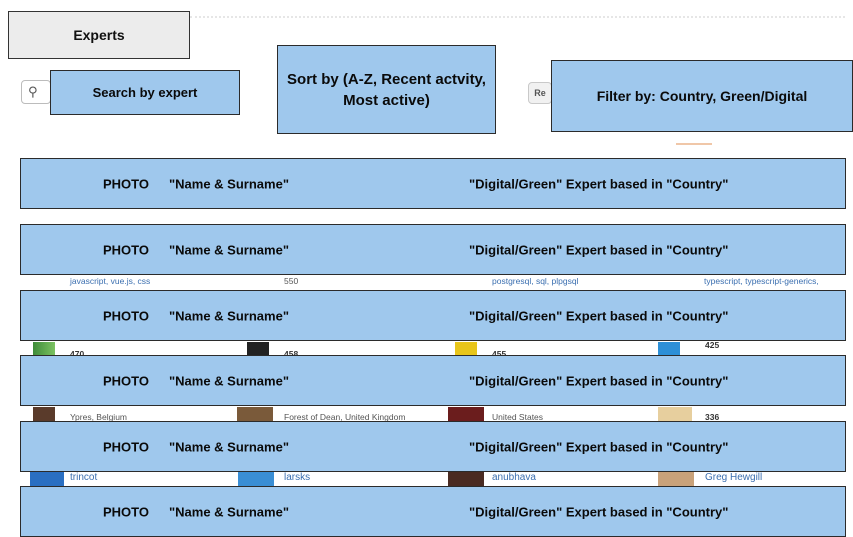 The width and height of the screenshot is (853, 537). Describe the element at coordinates (535, 281) in the screenshot. I see `expert-tags: postgresql, sql, plpgsql` at that location.